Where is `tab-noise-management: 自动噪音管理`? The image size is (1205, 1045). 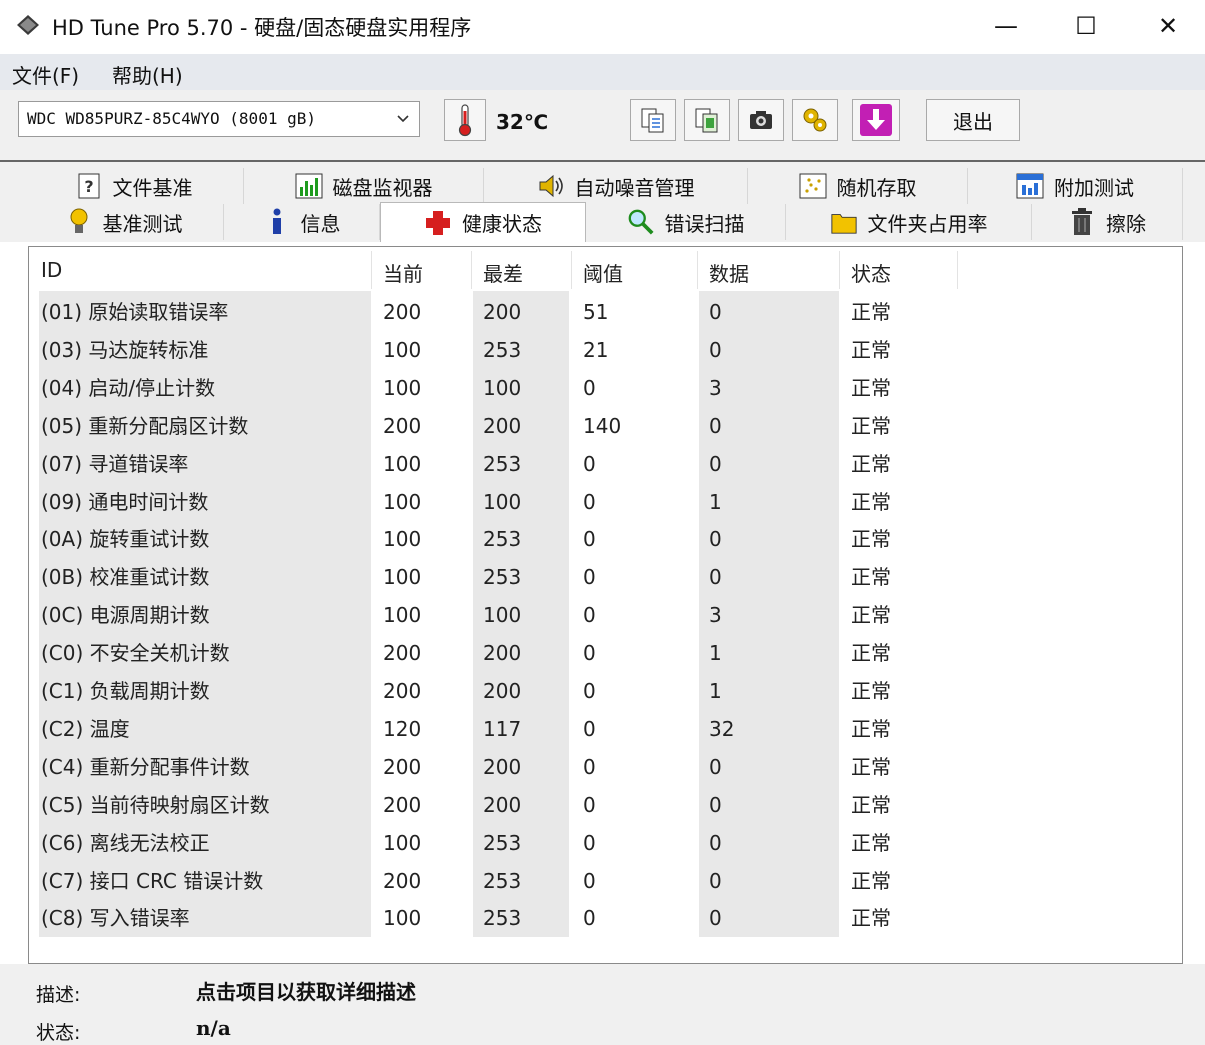 tab-noise-management: 自动噪音管理 is located at coordinates (616, 186).